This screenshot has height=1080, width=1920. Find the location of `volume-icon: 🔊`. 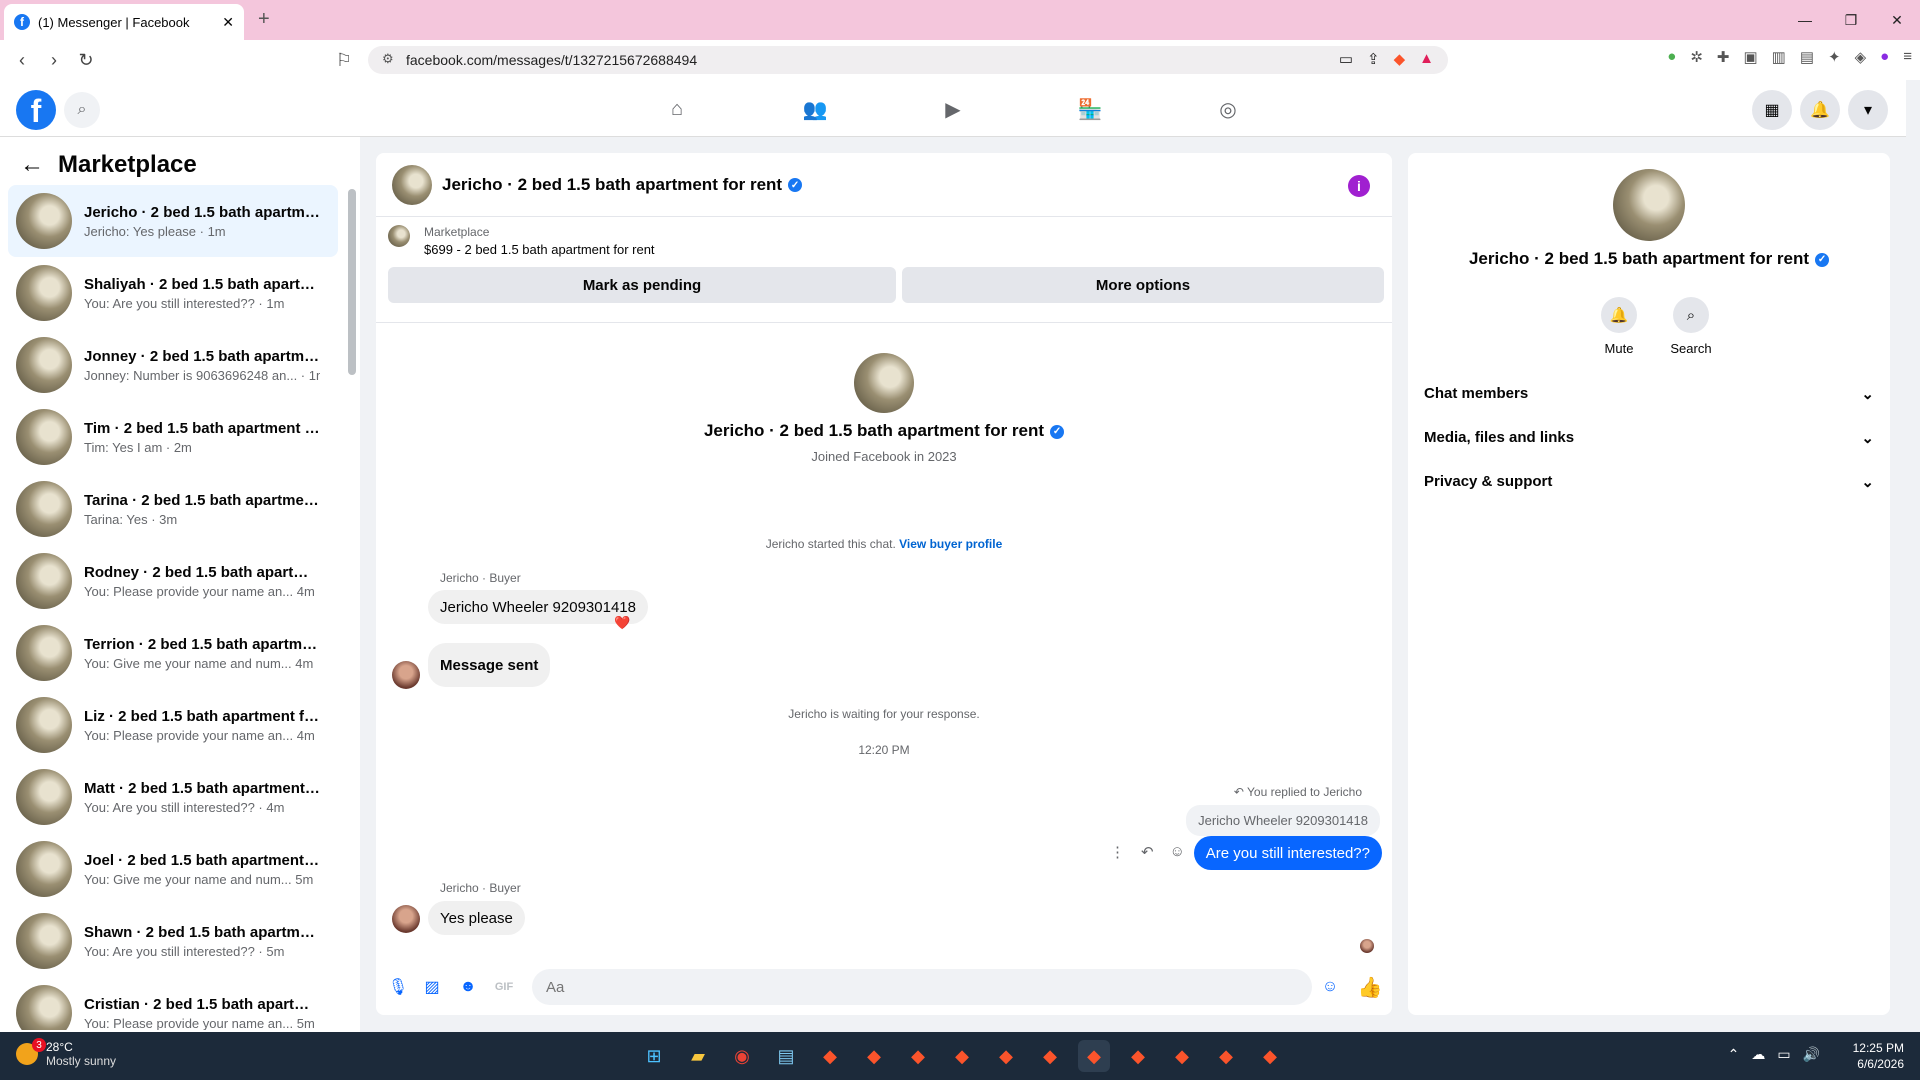

volume-icon: 🔊 is located at coordinates (1811, 1054).